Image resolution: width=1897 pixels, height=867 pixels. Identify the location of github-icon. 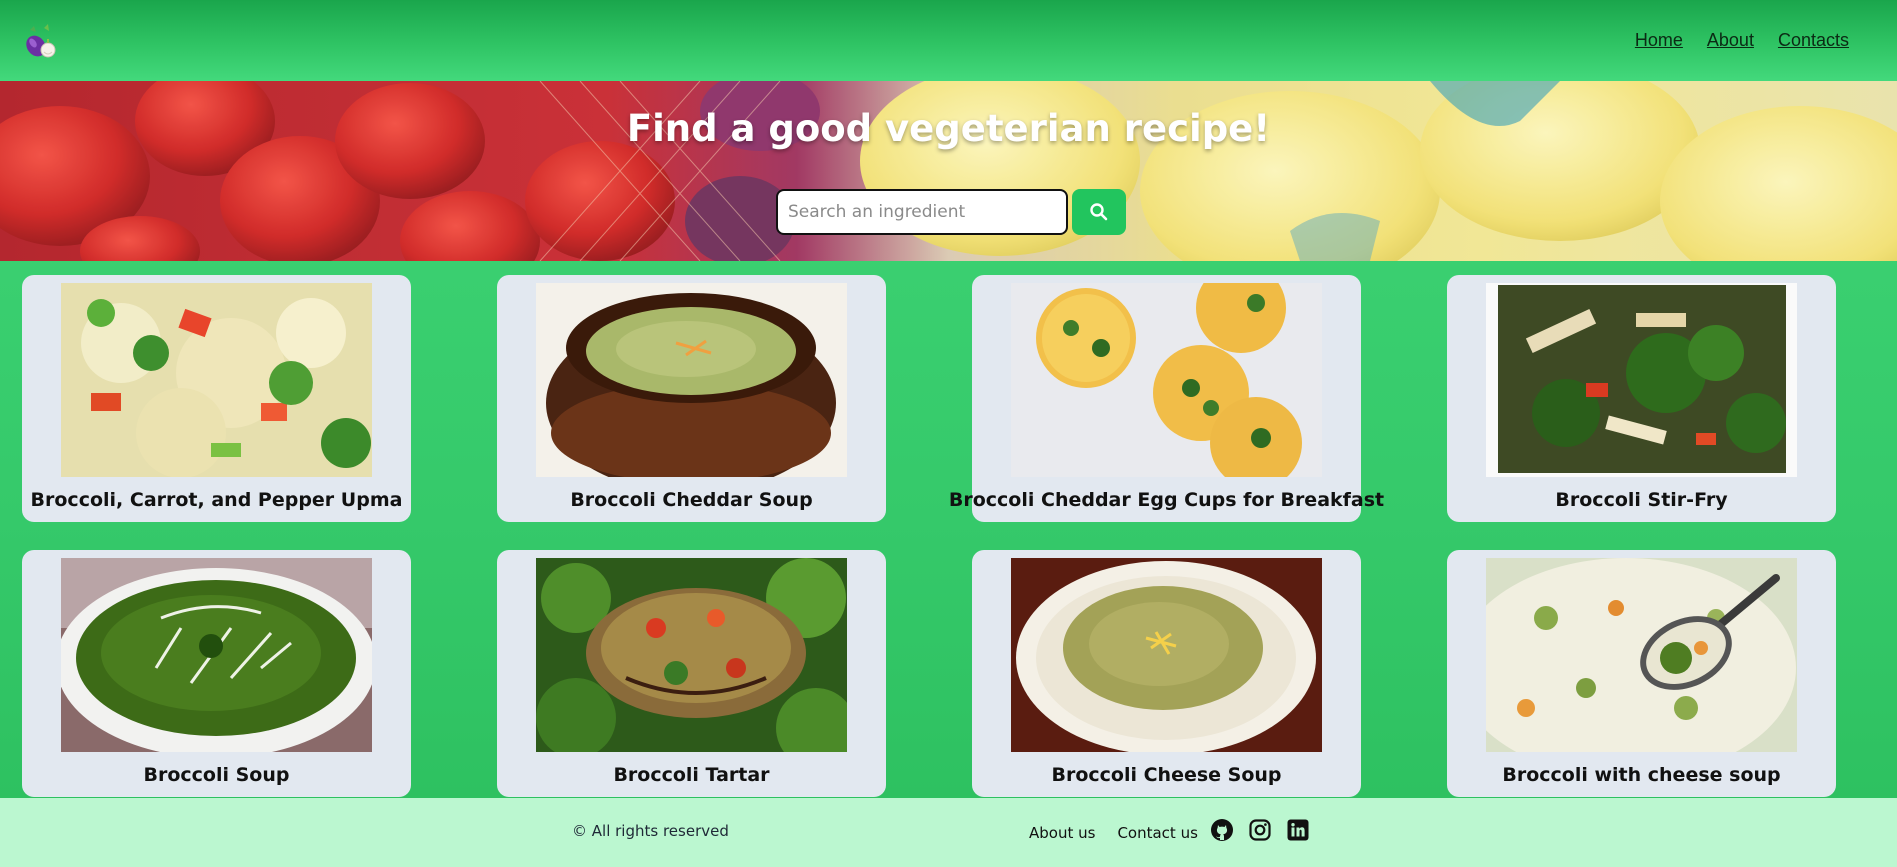
(1222, 830).